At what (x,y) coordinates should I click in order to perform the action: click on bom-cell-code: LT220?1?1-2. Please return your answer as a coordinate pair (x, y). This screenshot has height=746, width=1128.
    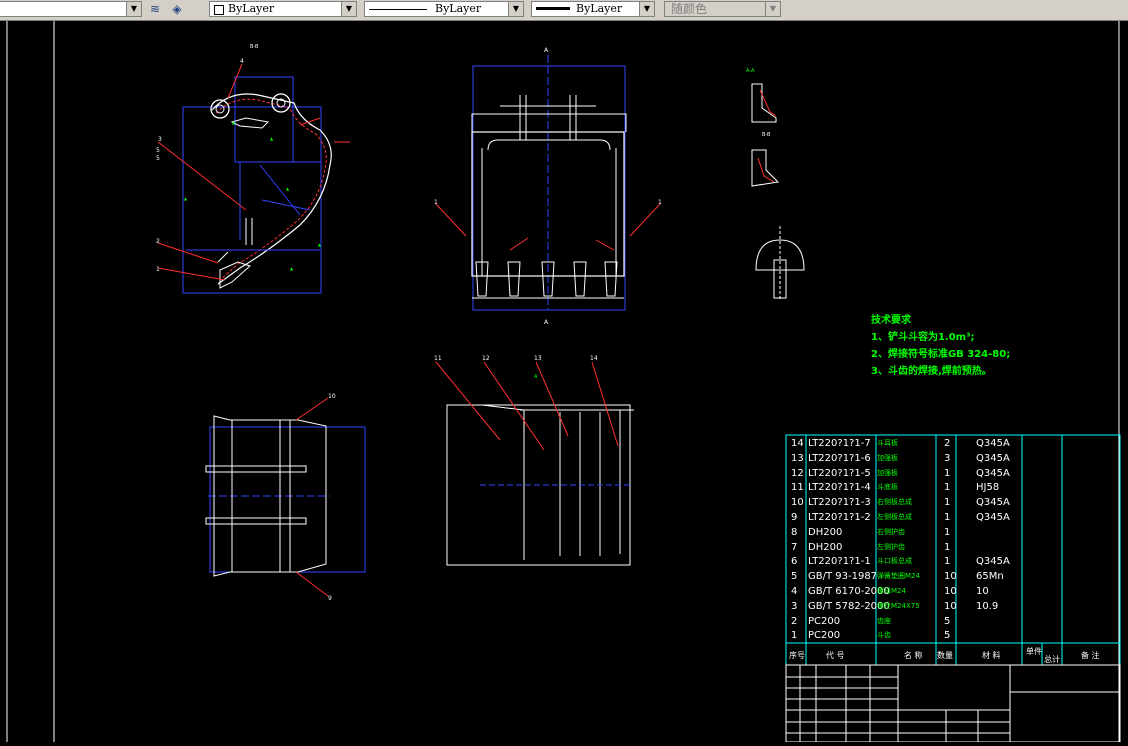
    Looking at the image, I should click on (839, 517).